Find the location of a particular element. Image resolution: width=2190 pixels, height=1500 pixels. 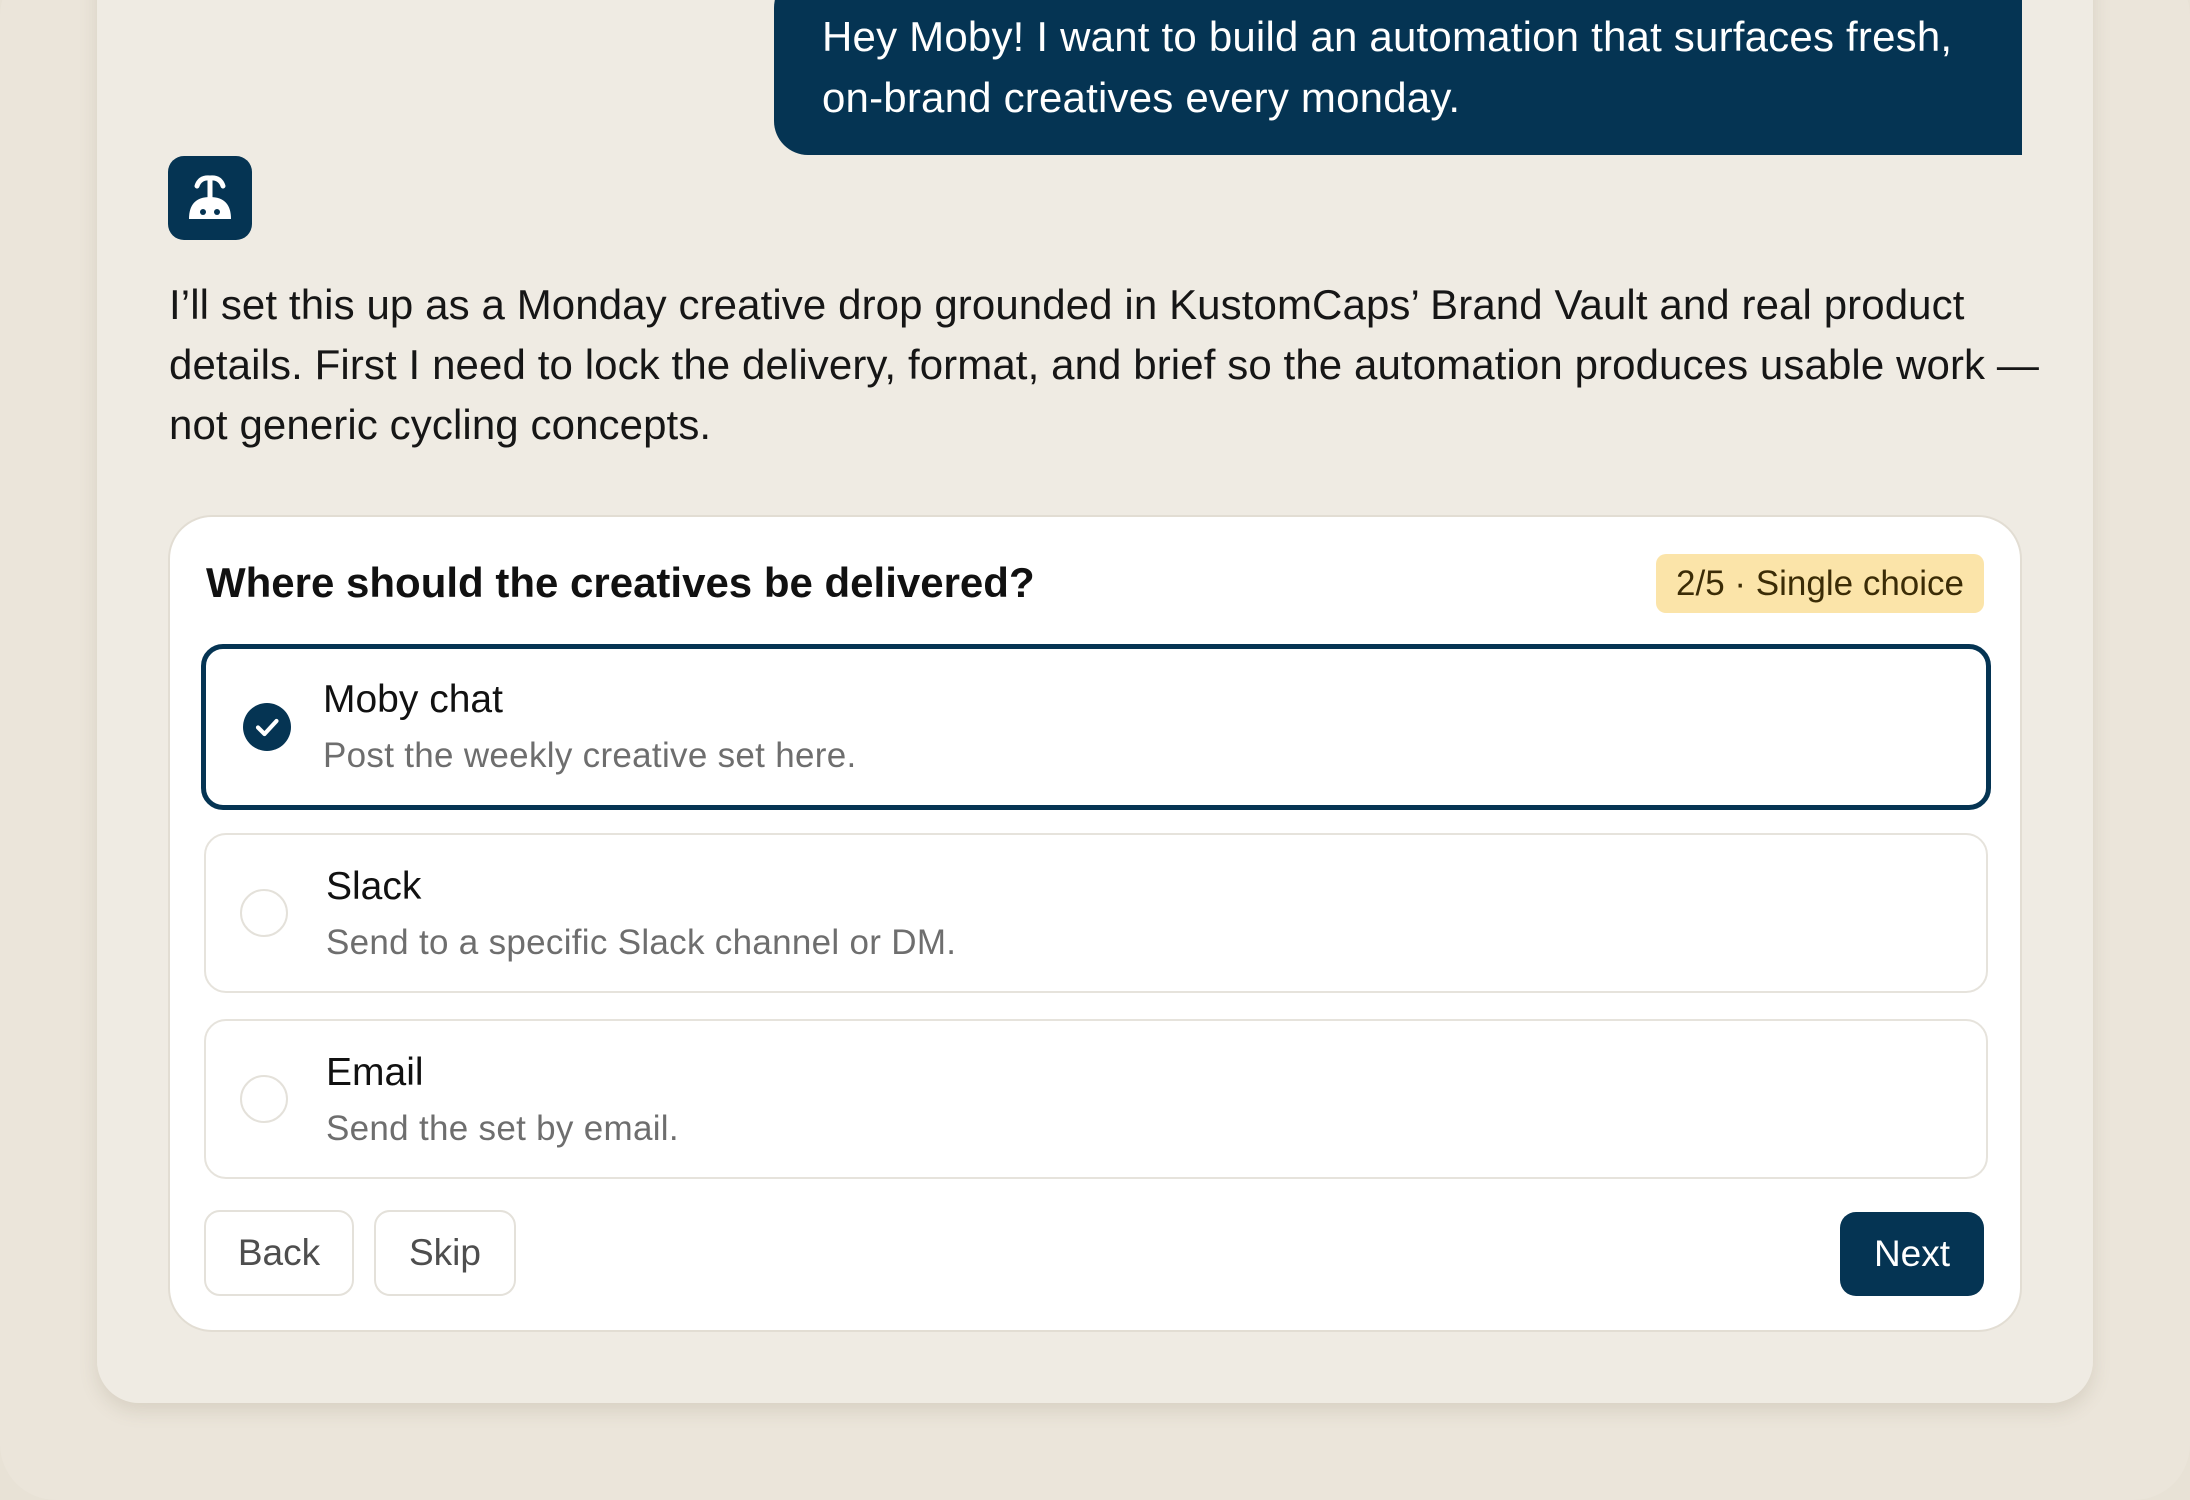

radio-checked-icon is located at coordinates (267, 727).